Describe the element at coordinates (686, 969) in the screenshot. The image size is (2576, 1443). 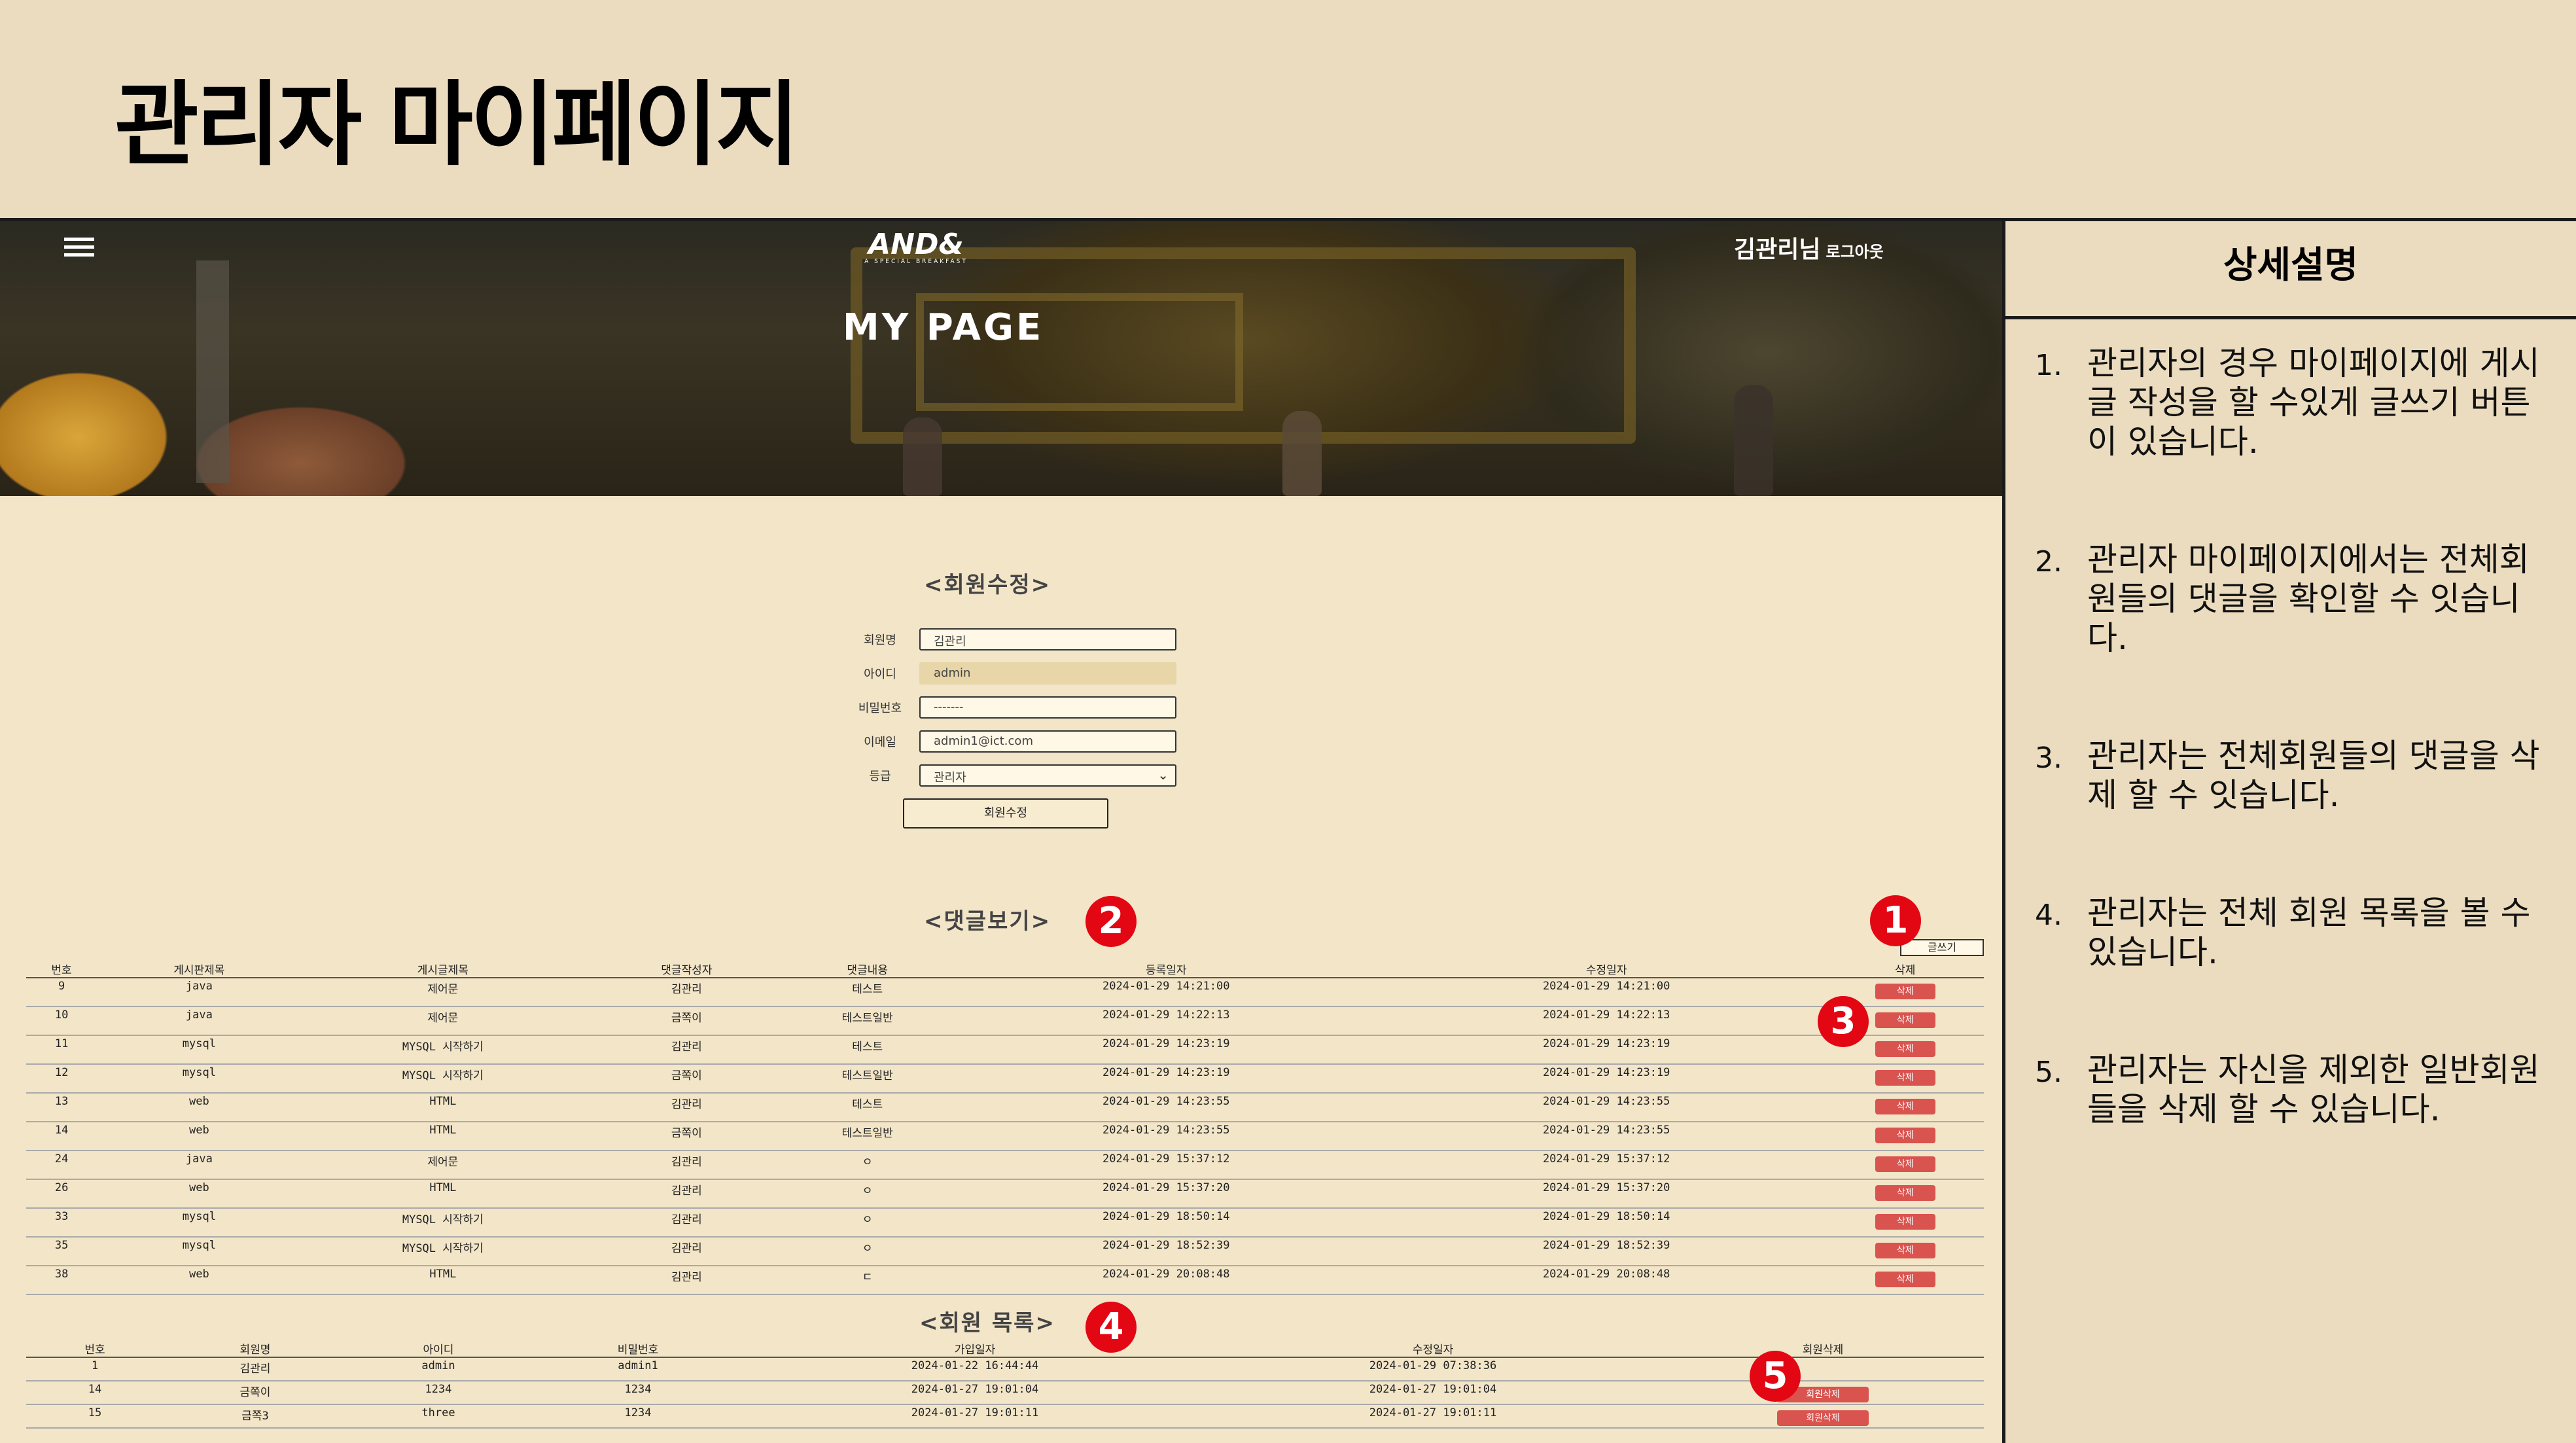
I see `comments-col-header: 댓글작성자` at that location.